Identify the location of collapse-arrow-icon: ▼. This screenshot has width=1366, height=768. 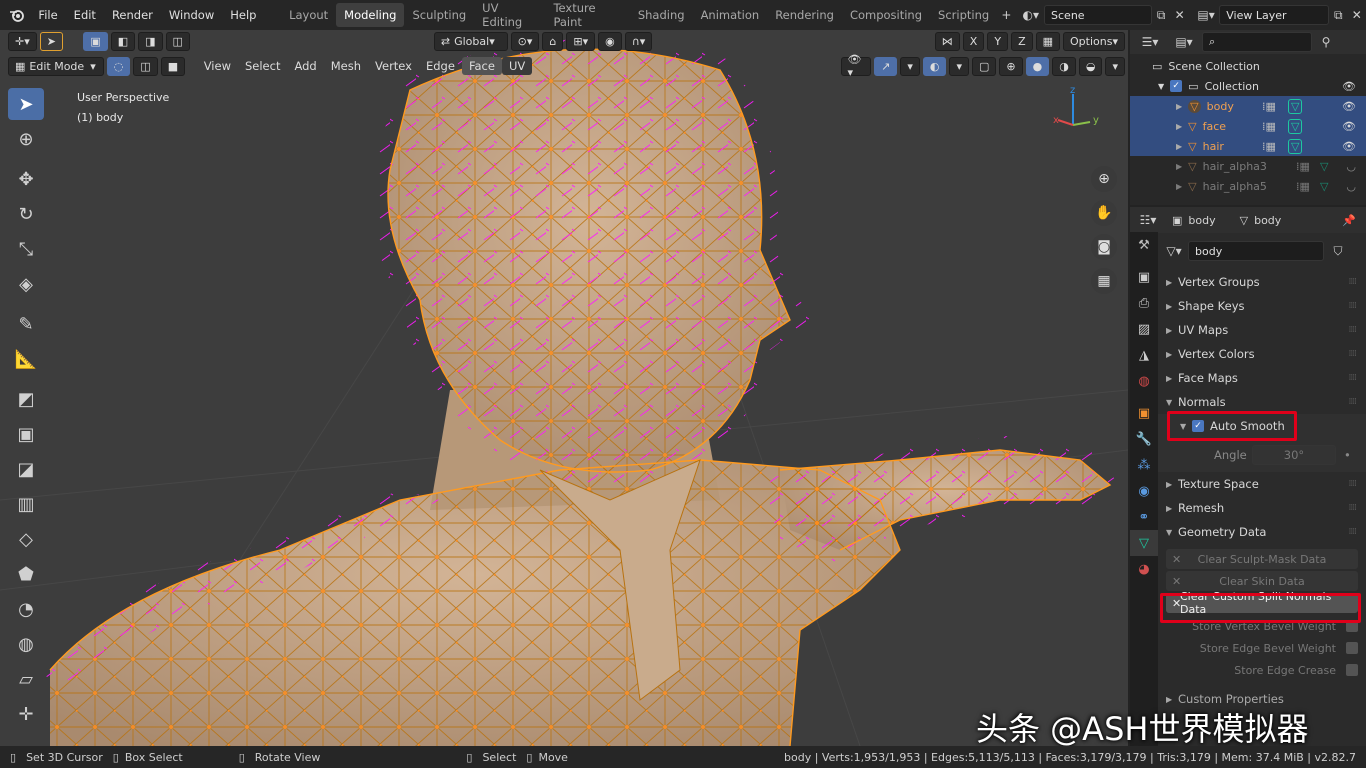
(1161, 86).